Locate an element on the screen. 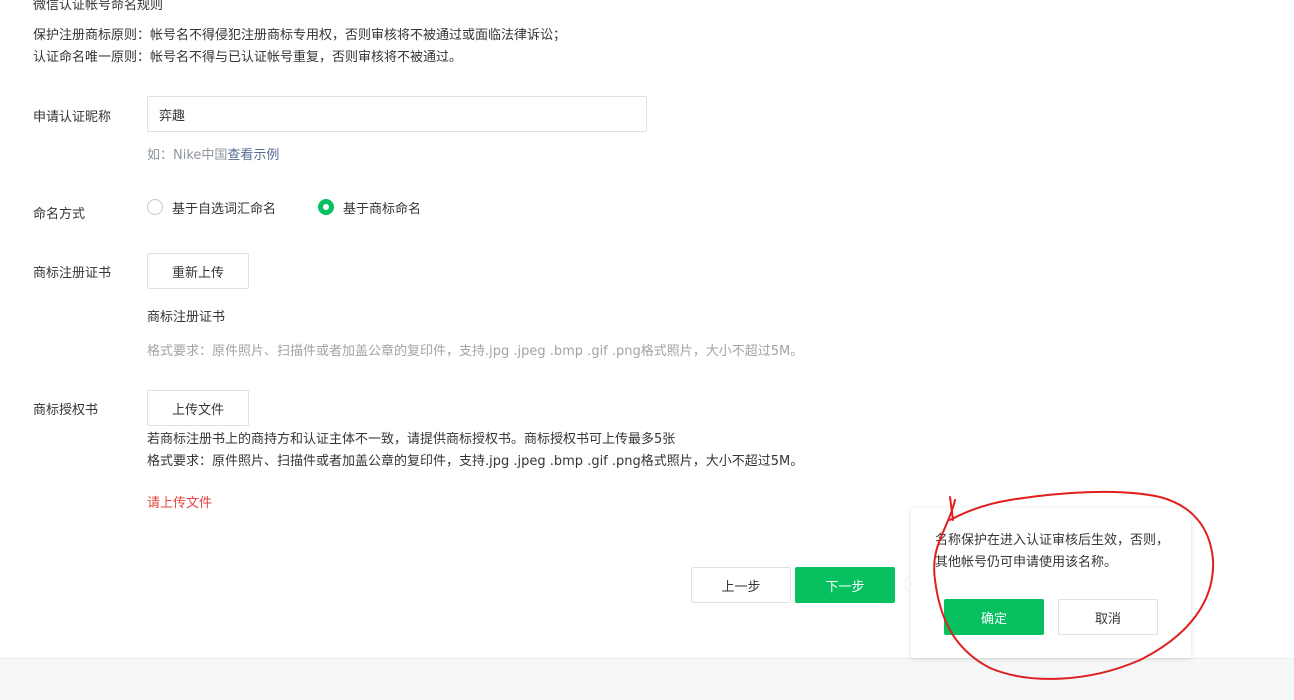 This screenshot has width=1294, height=700. popover-arrow is located at coordinates (907, 584).